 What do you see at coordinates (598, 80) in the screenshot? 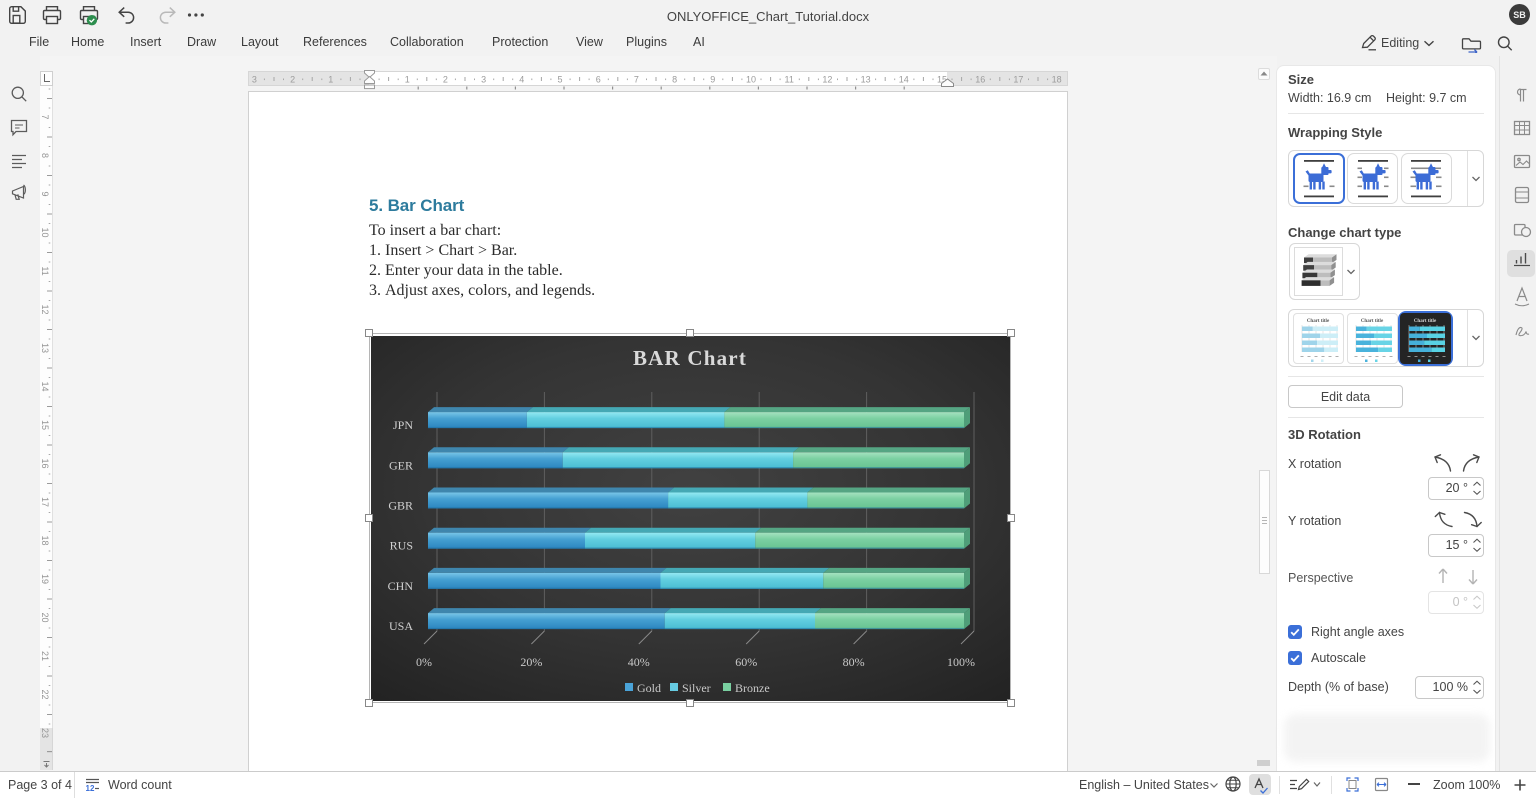
I see `svg-text: 6` at bounding box center [598, 80].